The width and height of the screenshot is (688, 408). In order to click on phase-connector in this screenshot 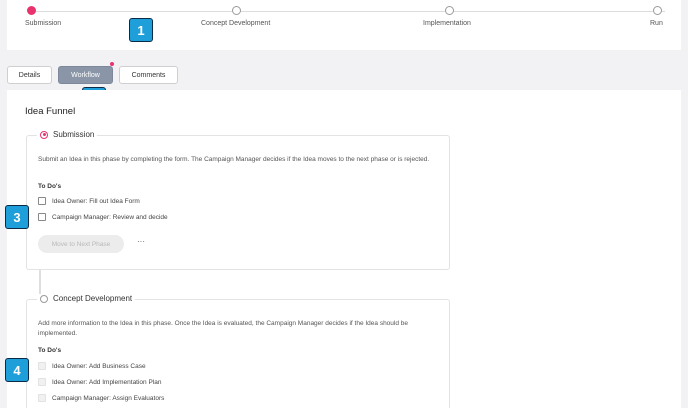, I will do `click(40, 283)`.